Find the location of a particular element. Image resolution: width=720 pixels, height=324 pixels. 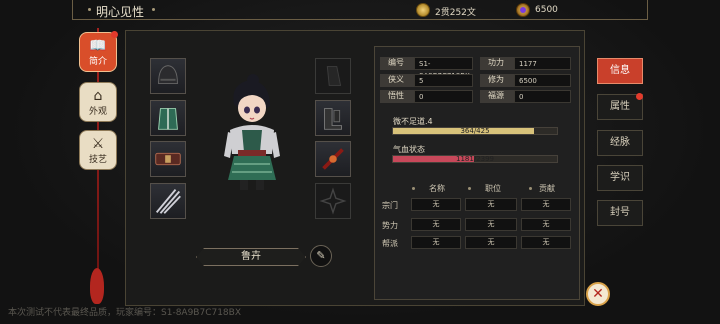

belt-icon is located at coordinates (168, 159).